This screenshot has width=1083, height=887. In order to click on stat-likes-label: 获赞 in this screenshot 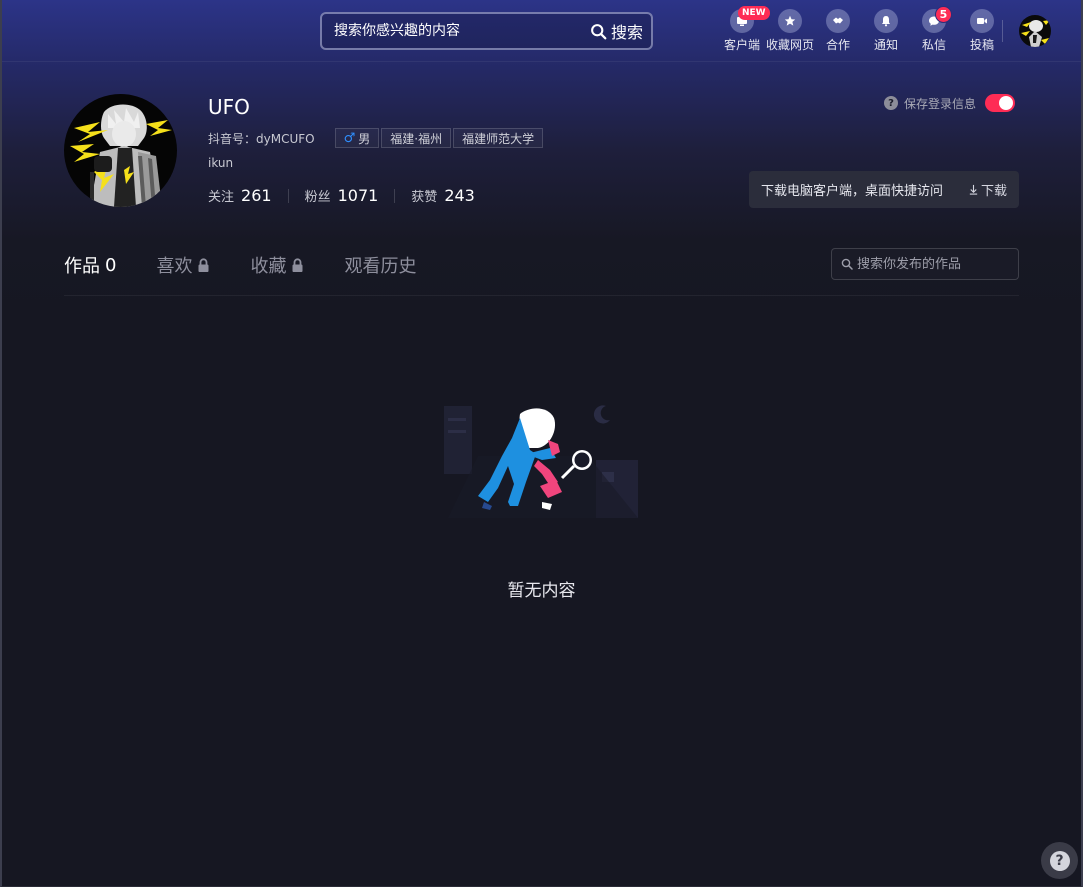, I will do `click(424, 197)`.